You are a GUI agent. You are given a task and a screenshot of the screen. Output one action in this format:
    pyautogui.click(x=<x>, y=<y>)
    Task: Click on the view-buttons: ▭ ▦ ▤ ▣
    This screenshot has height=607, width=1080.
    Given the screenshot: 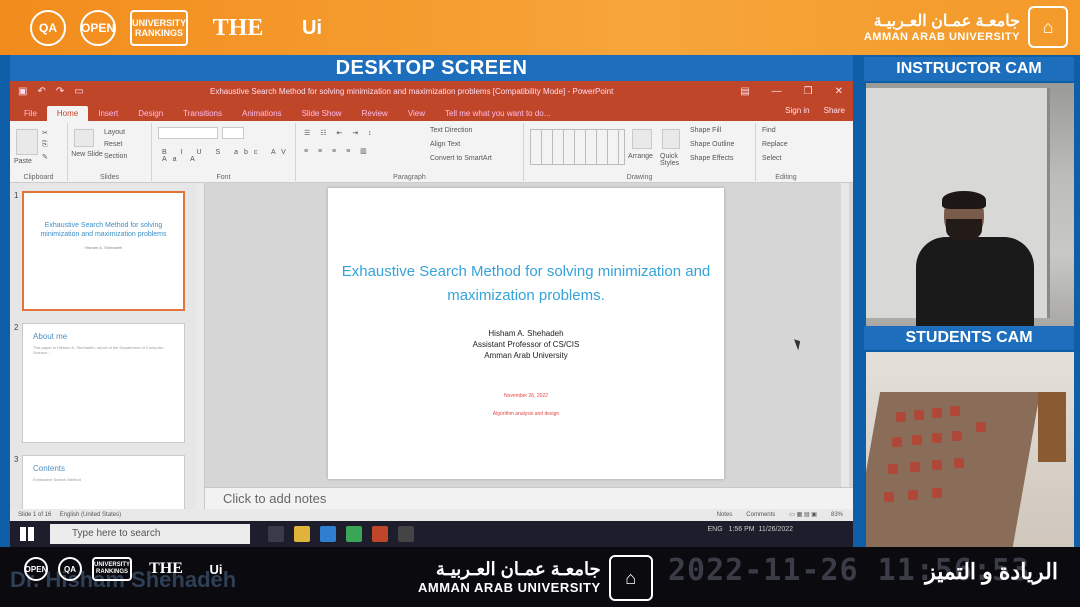 What is the action you would take?
    pyautogui.click(x=803, y=515)
    